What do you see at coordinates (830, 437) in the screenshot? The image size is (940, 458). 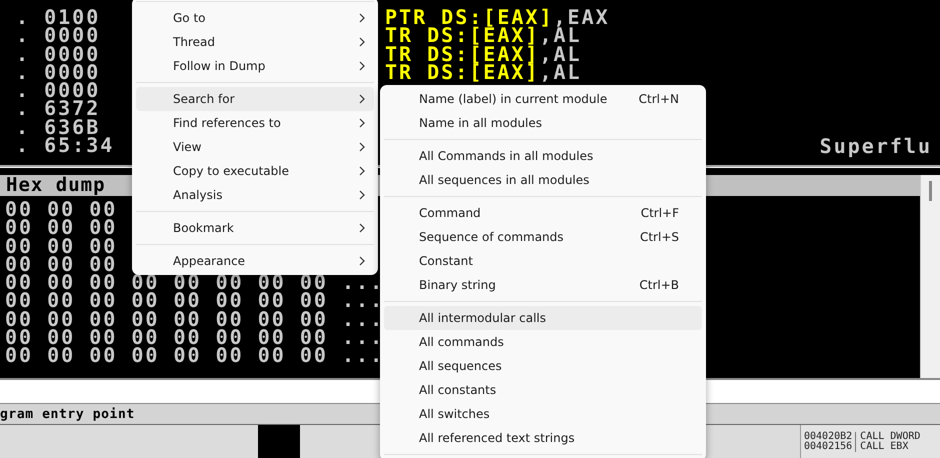 I see `call-address: 004020B2` at bounding box center [830, 437].